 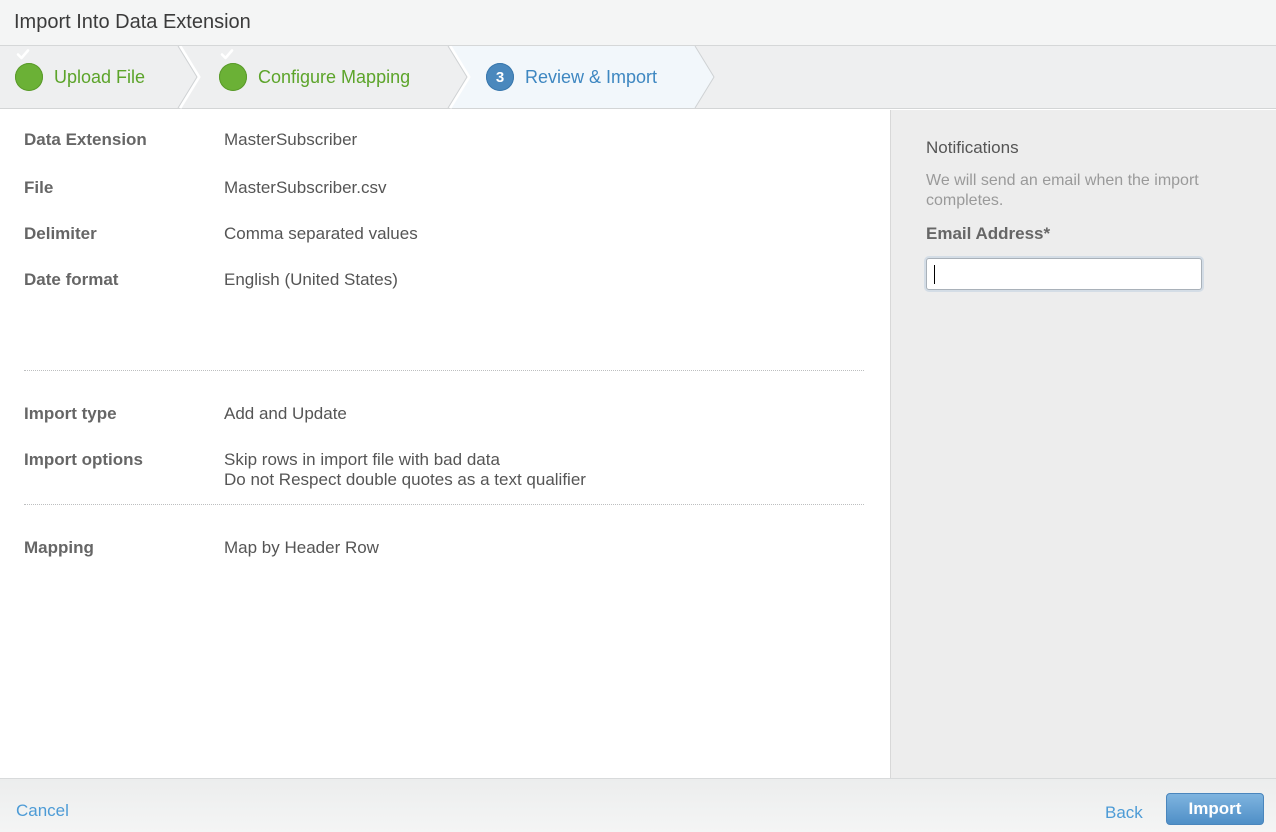 I want to click on text-cursor, so click(x=934, y=274).